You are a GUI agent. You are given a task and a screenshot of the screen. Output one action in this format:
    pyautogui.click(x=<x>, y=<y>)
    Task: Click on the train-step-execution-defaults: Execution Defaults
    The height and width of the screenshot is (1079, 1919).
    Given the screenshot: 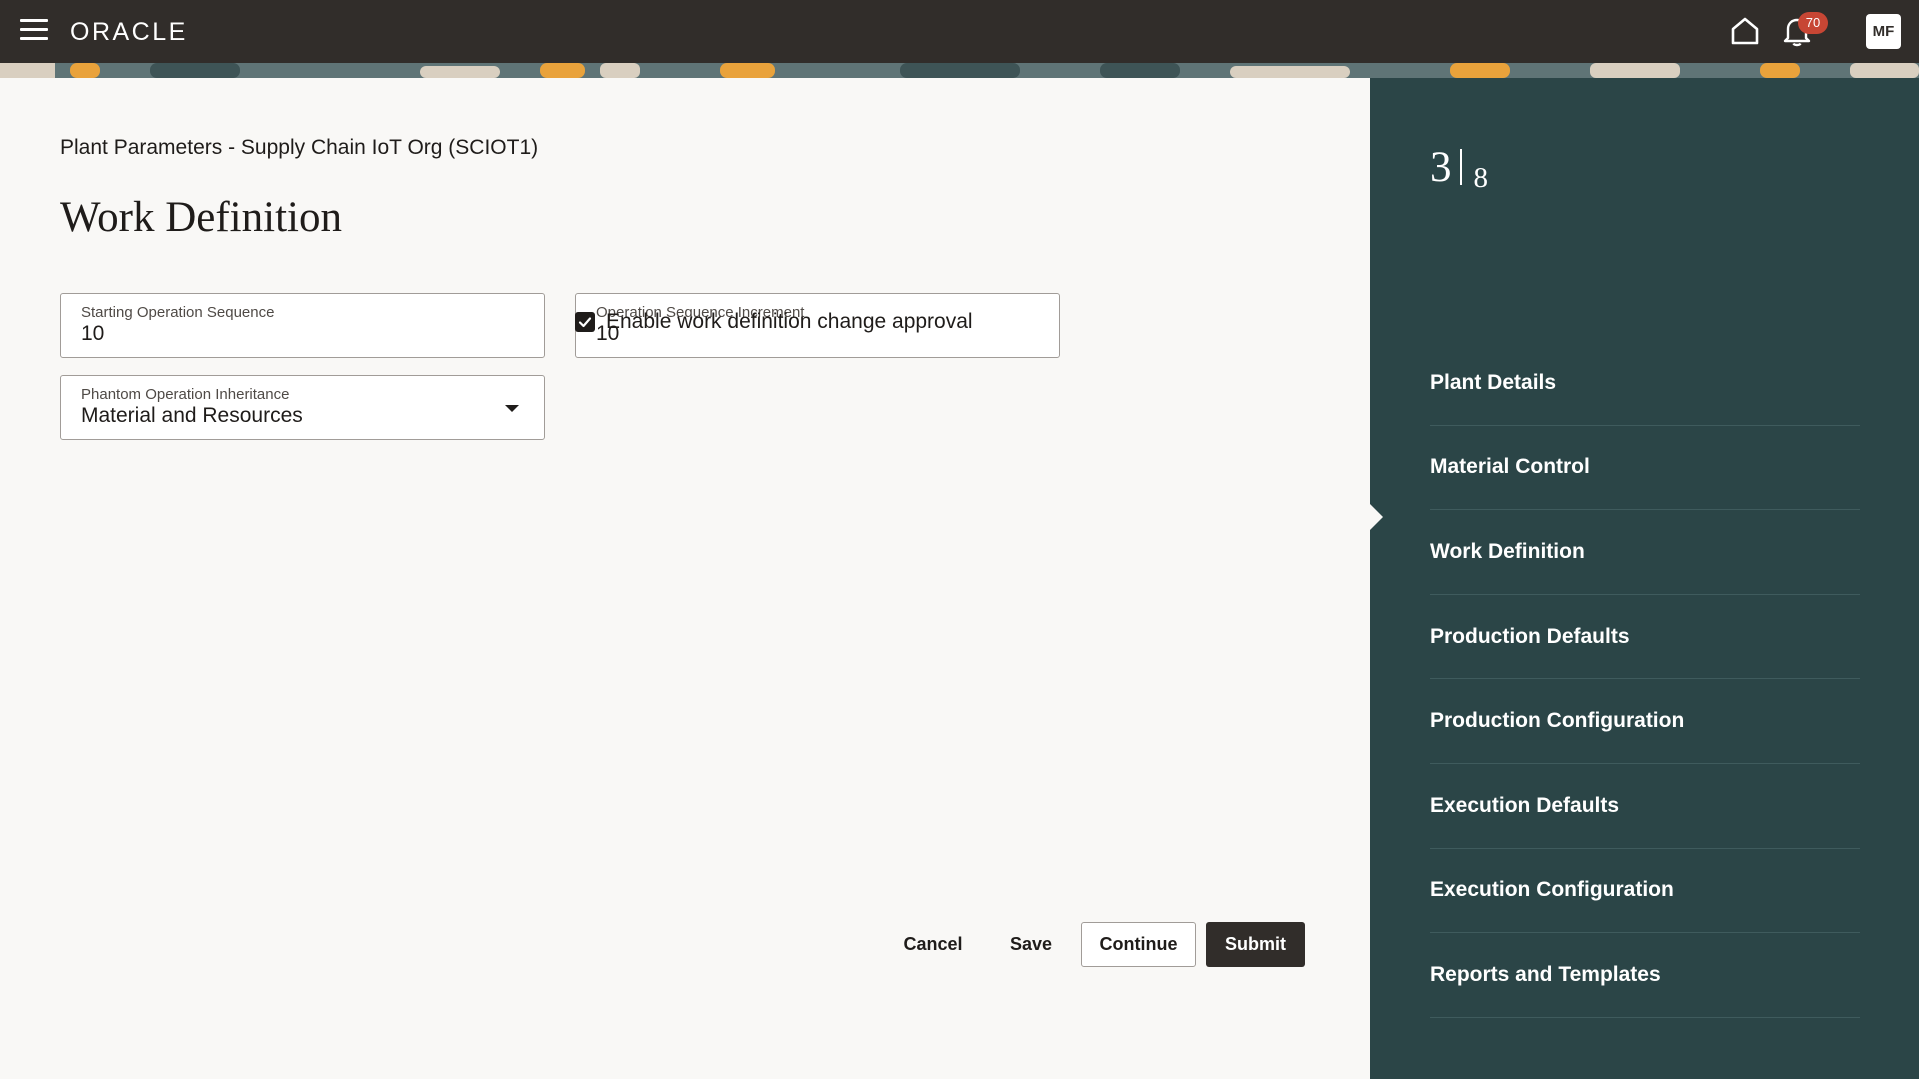 What is the action you would take?
    pyautogui.click(x=1645, y=806)
    